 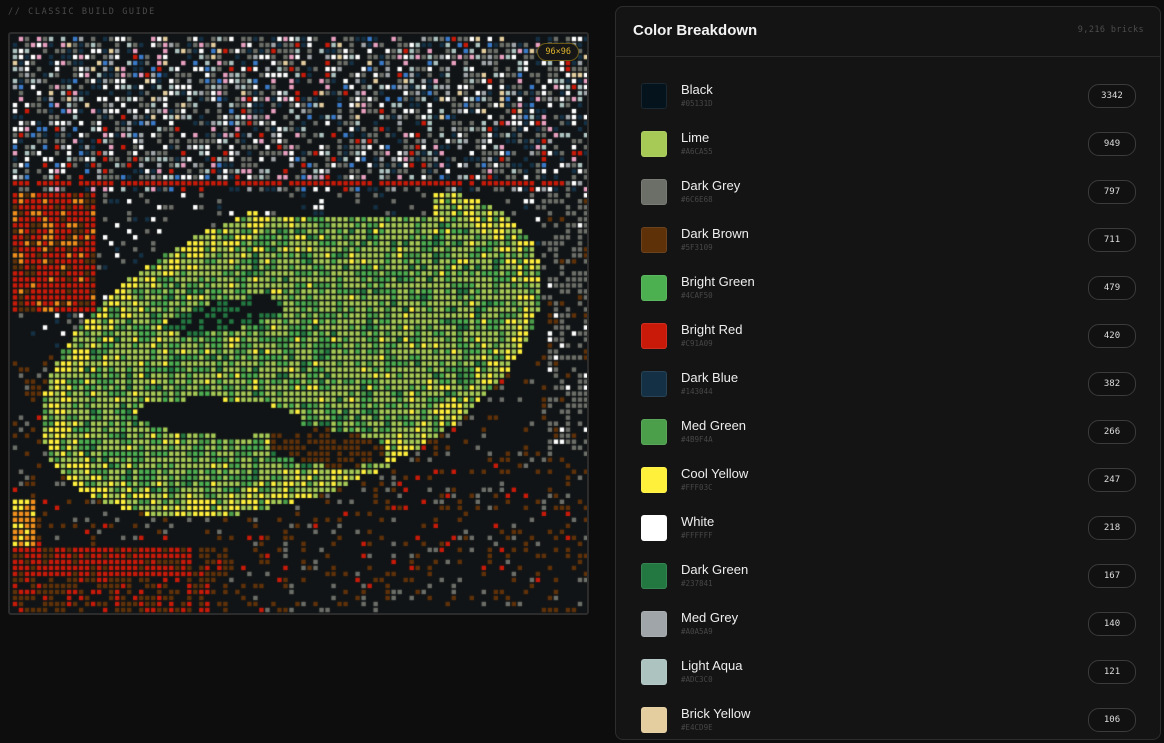 I want to click on panel-title: Color Breakdown, so click(x=695, y=30).